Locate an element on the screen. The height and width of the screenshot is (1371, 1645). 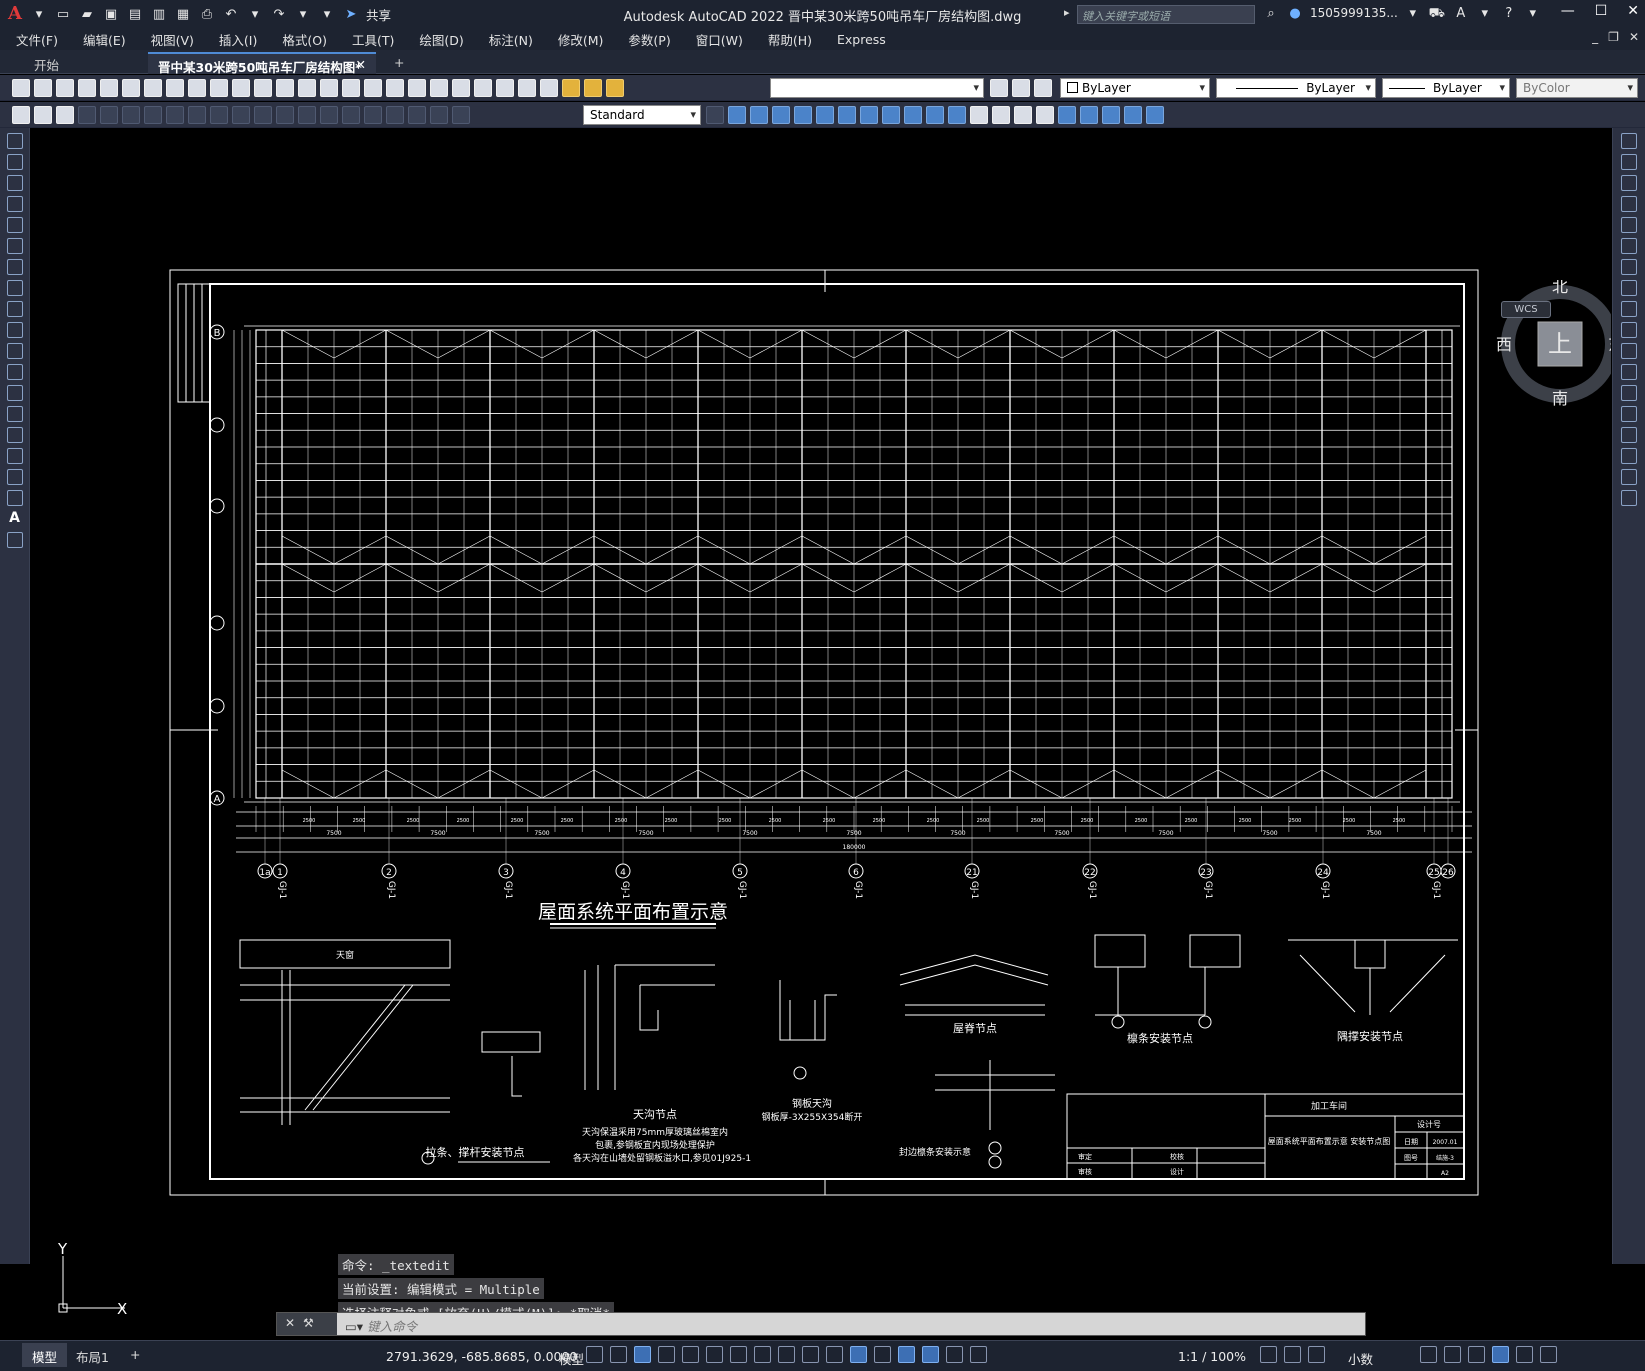
tolerance-icon is located at coordinates (329, 115).